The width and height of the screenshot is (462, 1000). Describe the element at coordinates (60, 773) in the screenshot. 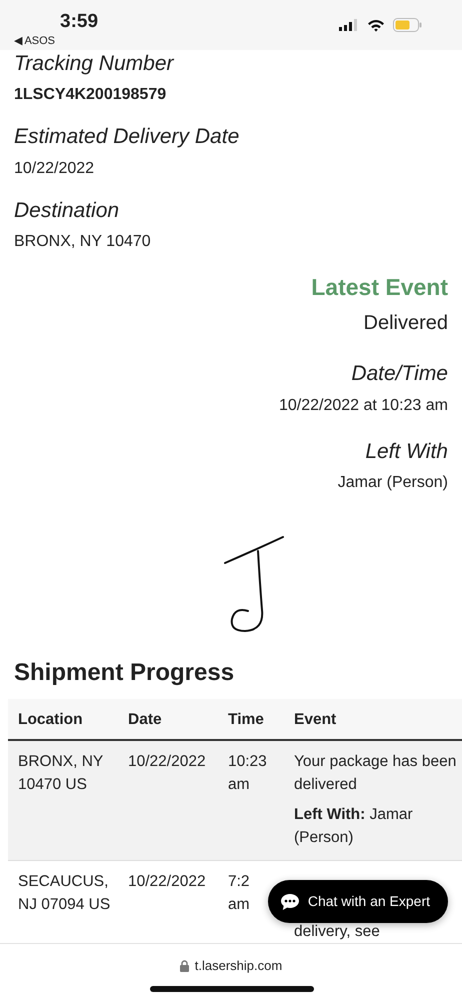

I see `table-cell-text: BRONX, NY 10470 US` at that location.